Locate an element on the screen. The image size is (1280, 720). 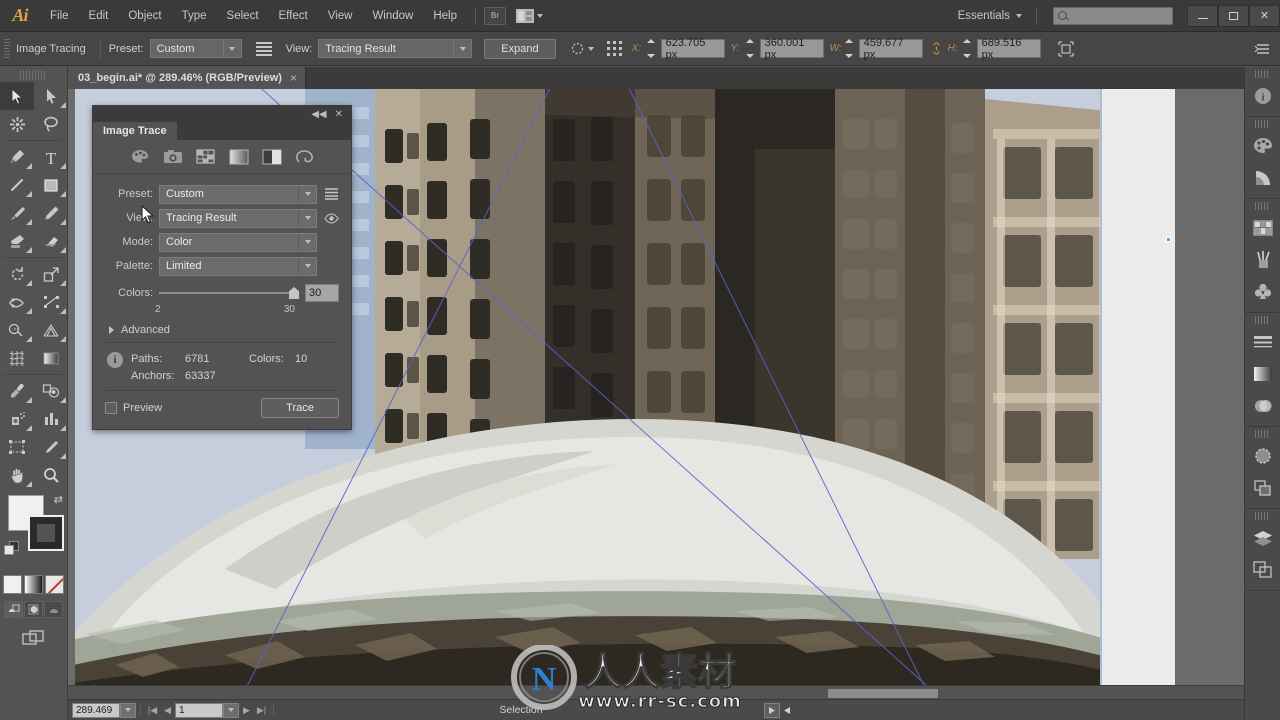
menu-type: Type is located at coordinates (194, 16).